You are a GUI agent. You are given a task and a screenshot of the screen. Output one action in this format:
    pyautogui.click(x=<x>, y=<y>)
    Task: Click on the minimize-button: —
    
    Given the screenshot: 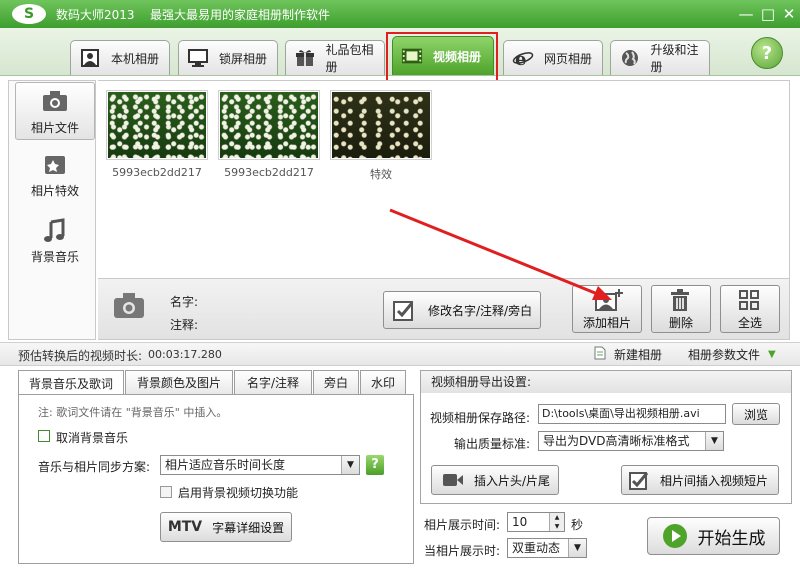 What is the action you would take?
    pyautogui.click(x=746, y=14)
    